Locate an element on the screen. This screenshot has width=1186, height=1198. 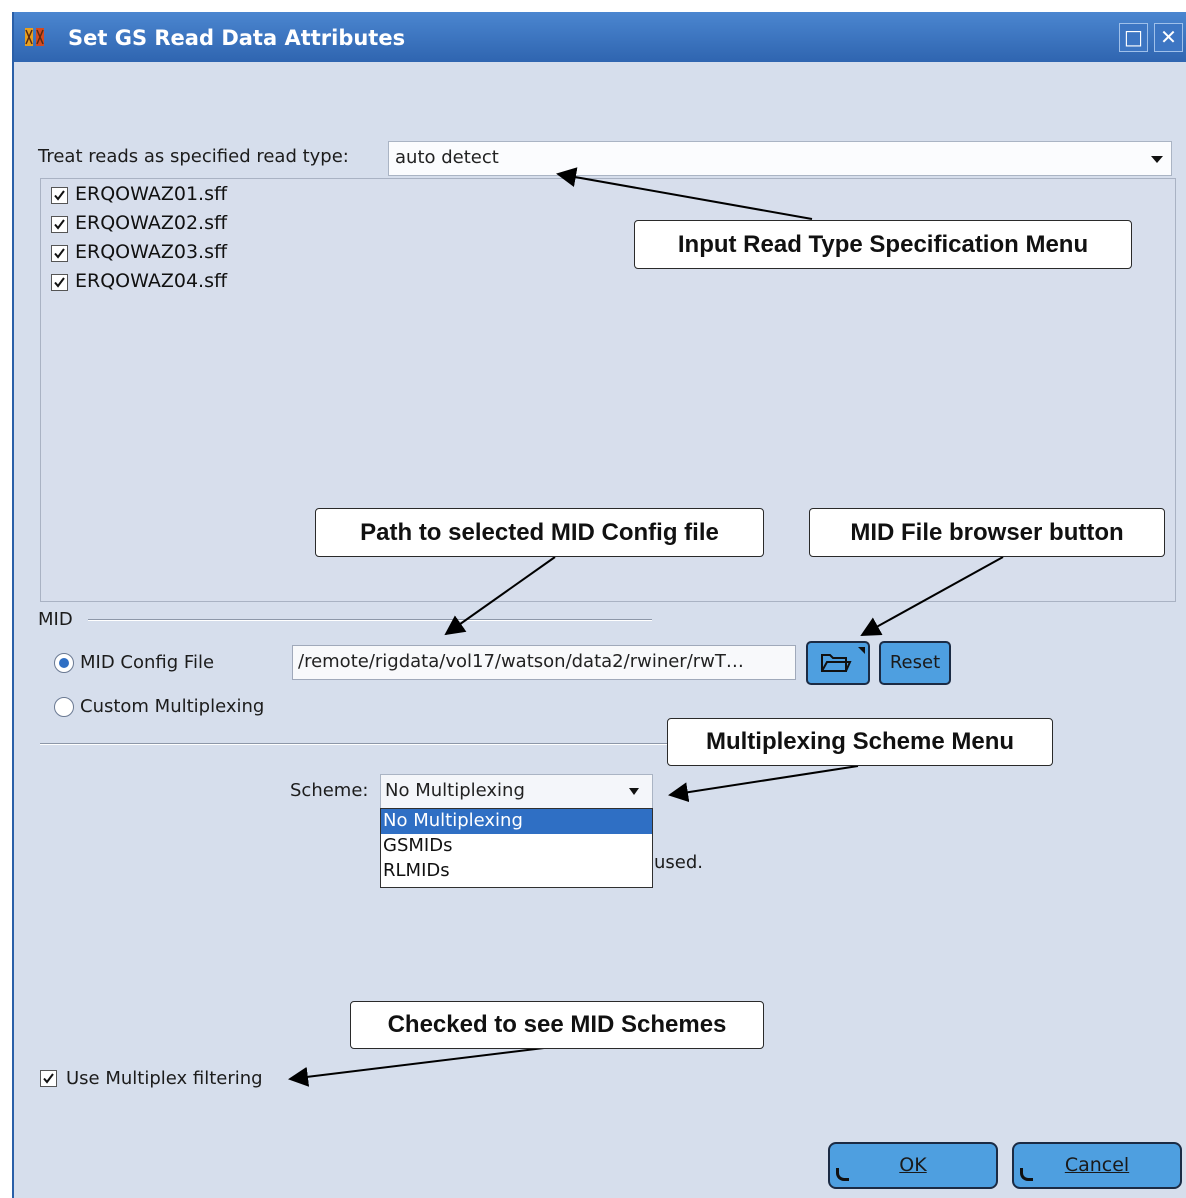
arrow-filtering is located at coordinates (416, 1067).